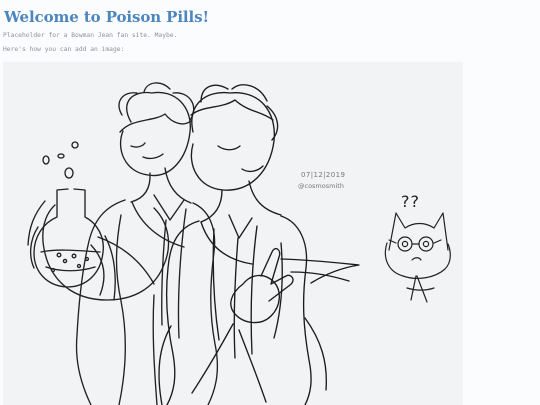 This screenshot has height=405, width=540. I want to click on artwork-date: 07|12|2019, so click(323, 175).